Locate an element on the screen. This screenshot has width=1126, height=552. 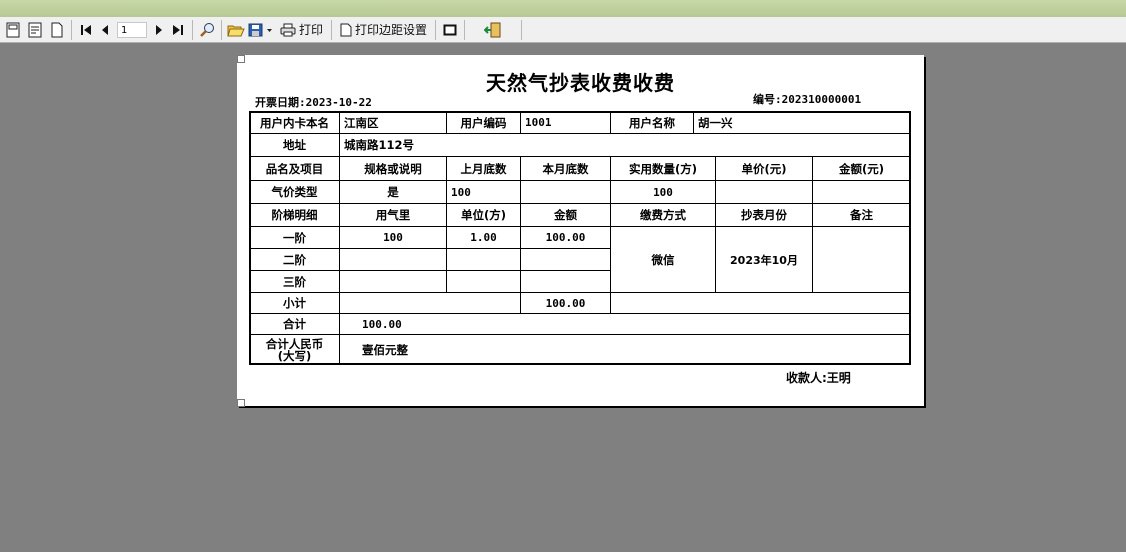
page-number-input: 1 is located at coordinates (132, 29).